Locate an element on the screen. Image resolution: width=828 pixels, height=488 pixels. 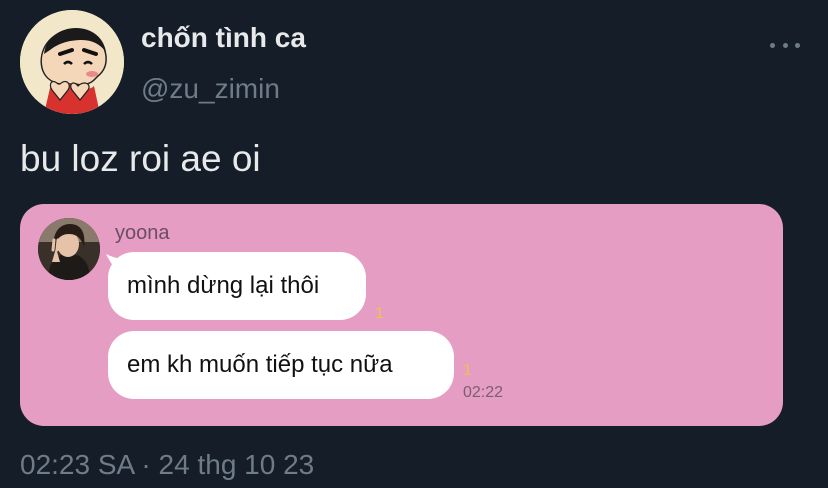
tweet-text: bu loz roi ae oi is located at coordinates (140, 158).